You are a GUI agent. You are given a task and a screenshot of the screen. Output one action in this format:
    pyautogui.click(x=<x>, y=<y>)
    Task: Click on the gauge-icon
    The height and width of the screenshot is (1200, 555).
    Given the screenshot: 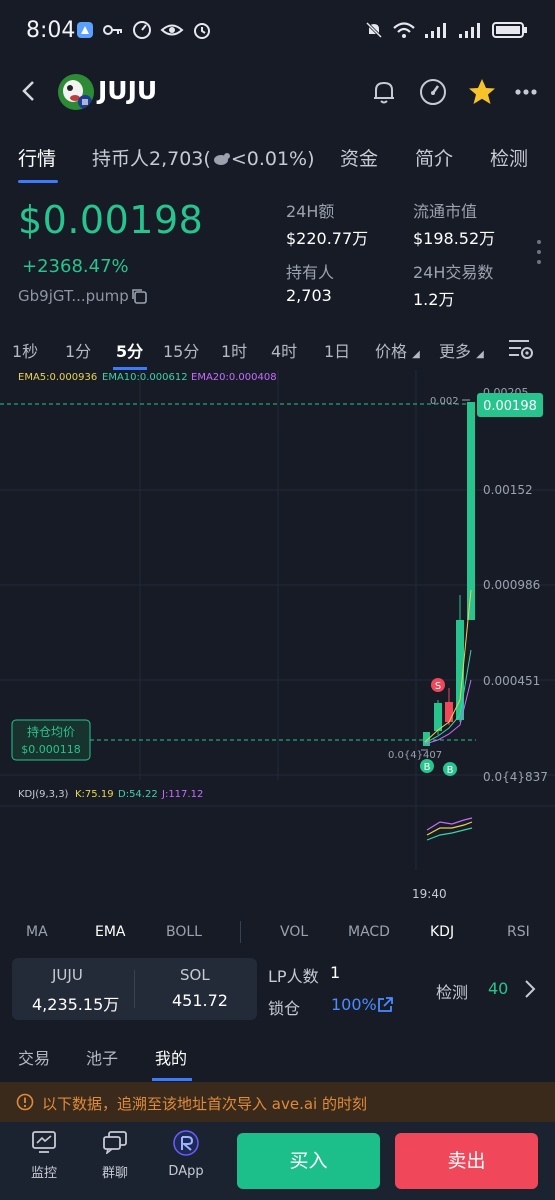 What is the action you would take?
    pyautogui.click(x=433, y=92)
    